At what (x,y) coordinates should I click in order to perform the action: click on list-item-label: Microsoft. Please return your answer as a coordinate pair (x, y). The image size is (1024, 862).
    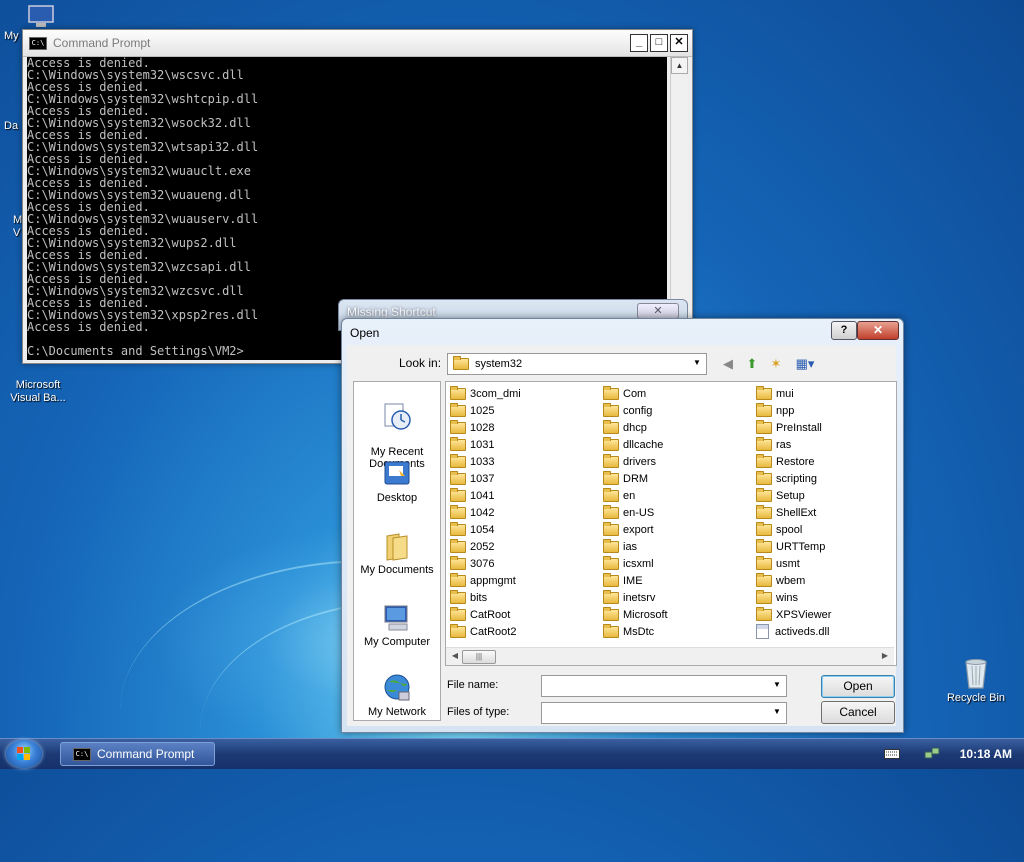
    Looking at the image, I should click on (645, 614).